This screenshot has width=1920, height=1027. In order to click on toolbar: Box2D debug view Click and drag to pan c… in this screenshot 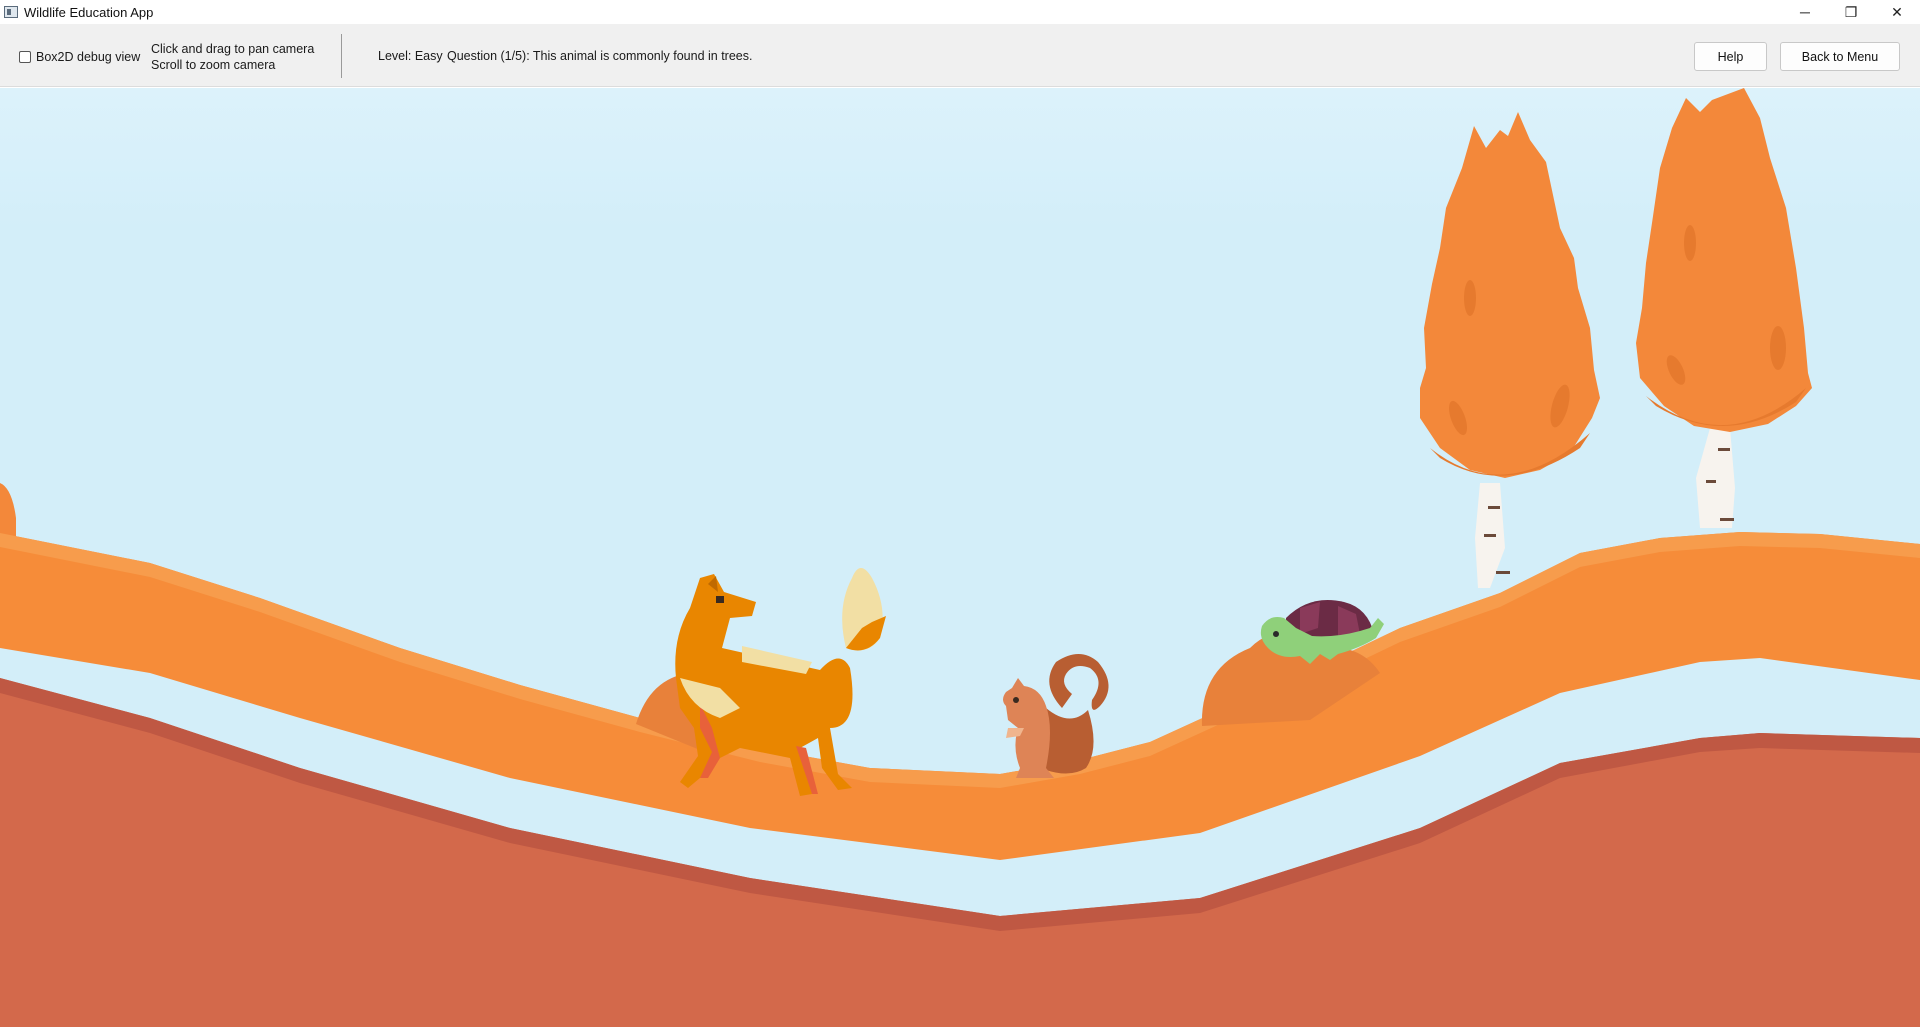, I will do `click(960, 55)`.